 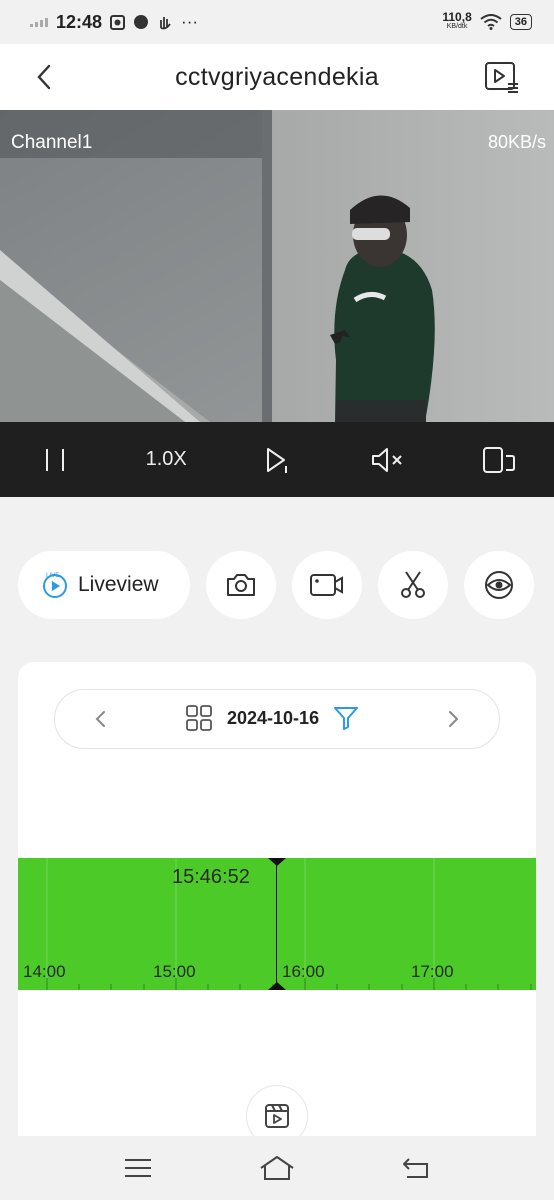 I want to click on snapshot-button, so click(x=241, y=585).